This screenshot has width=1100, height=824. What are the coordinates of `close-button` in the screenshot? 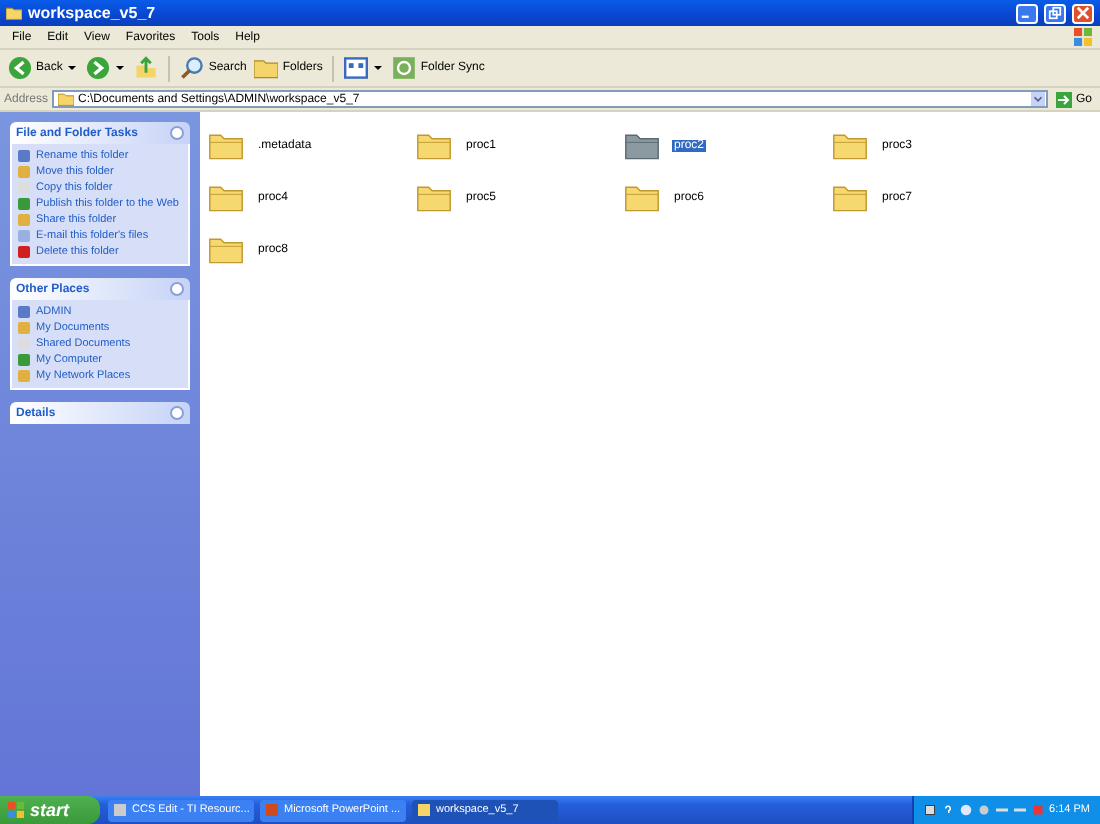 It's located at (1083, 13).